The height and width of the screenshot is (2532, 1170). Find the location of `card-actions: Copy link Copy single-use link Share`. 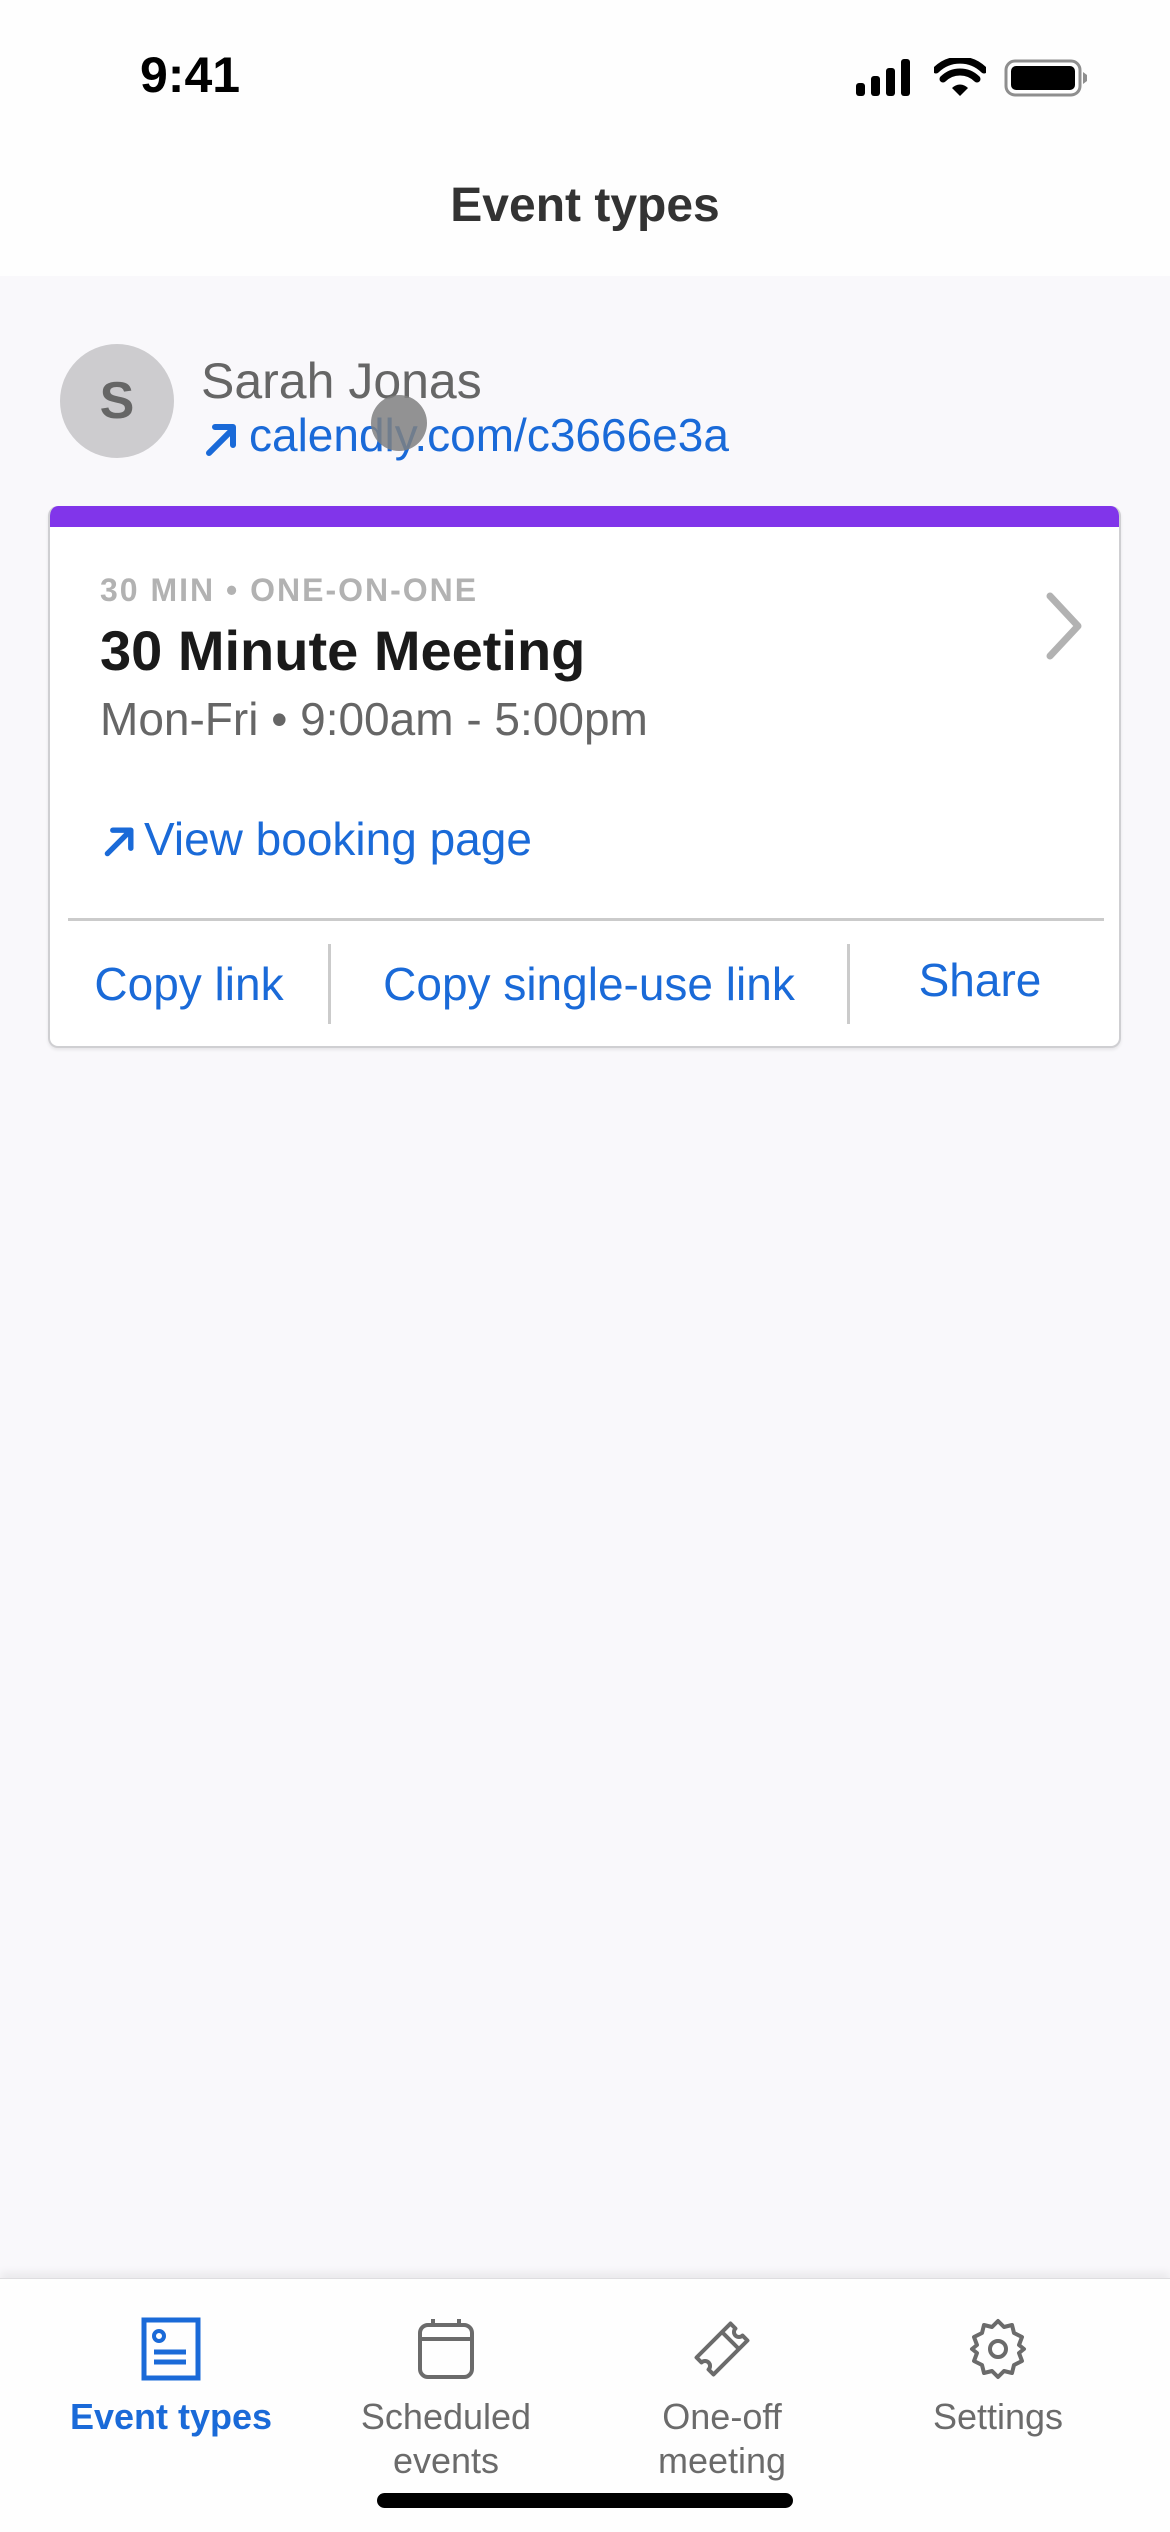

card-actions: Copy link Copy single-use link Share is located at coordinates (584, 984).